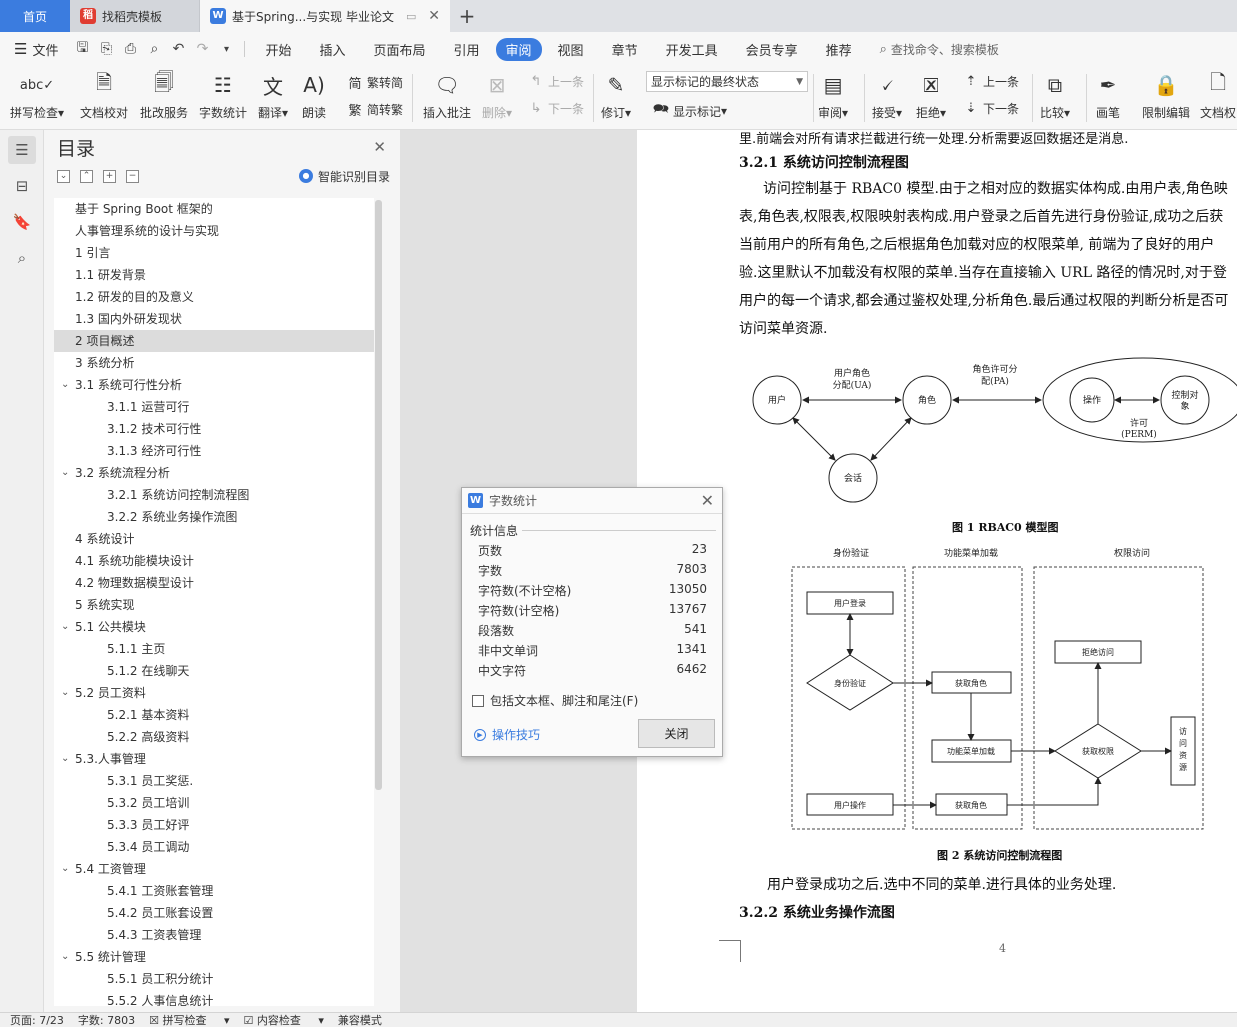 This screenshot has height=1027, width=1237. What do you see at coordinates (214, 935) in the screenshot?
I see `toc-item: 5.4.3 工资表管理` at bounding box center [214, 935].